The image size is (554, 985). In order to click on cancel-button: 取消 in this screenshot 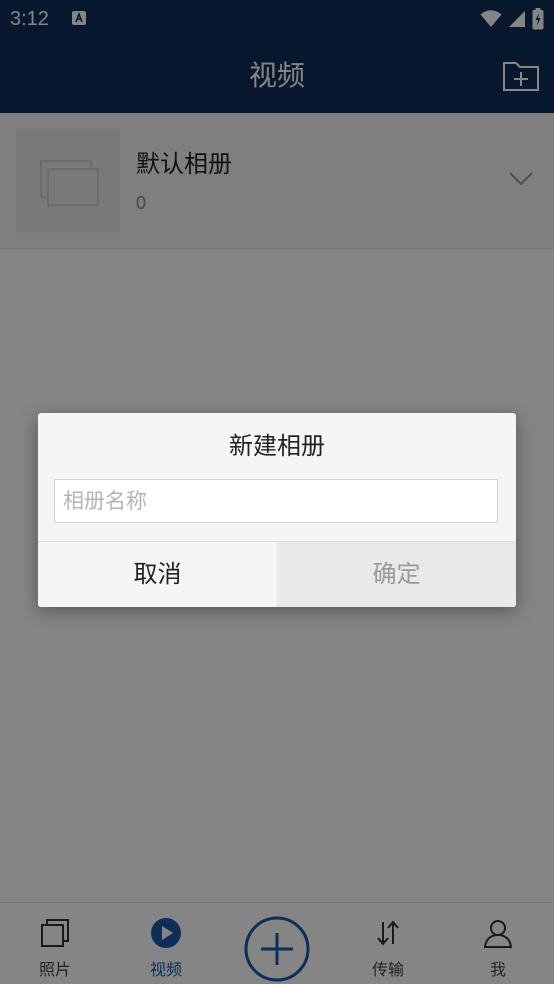, I will do `click(157, 574)`.